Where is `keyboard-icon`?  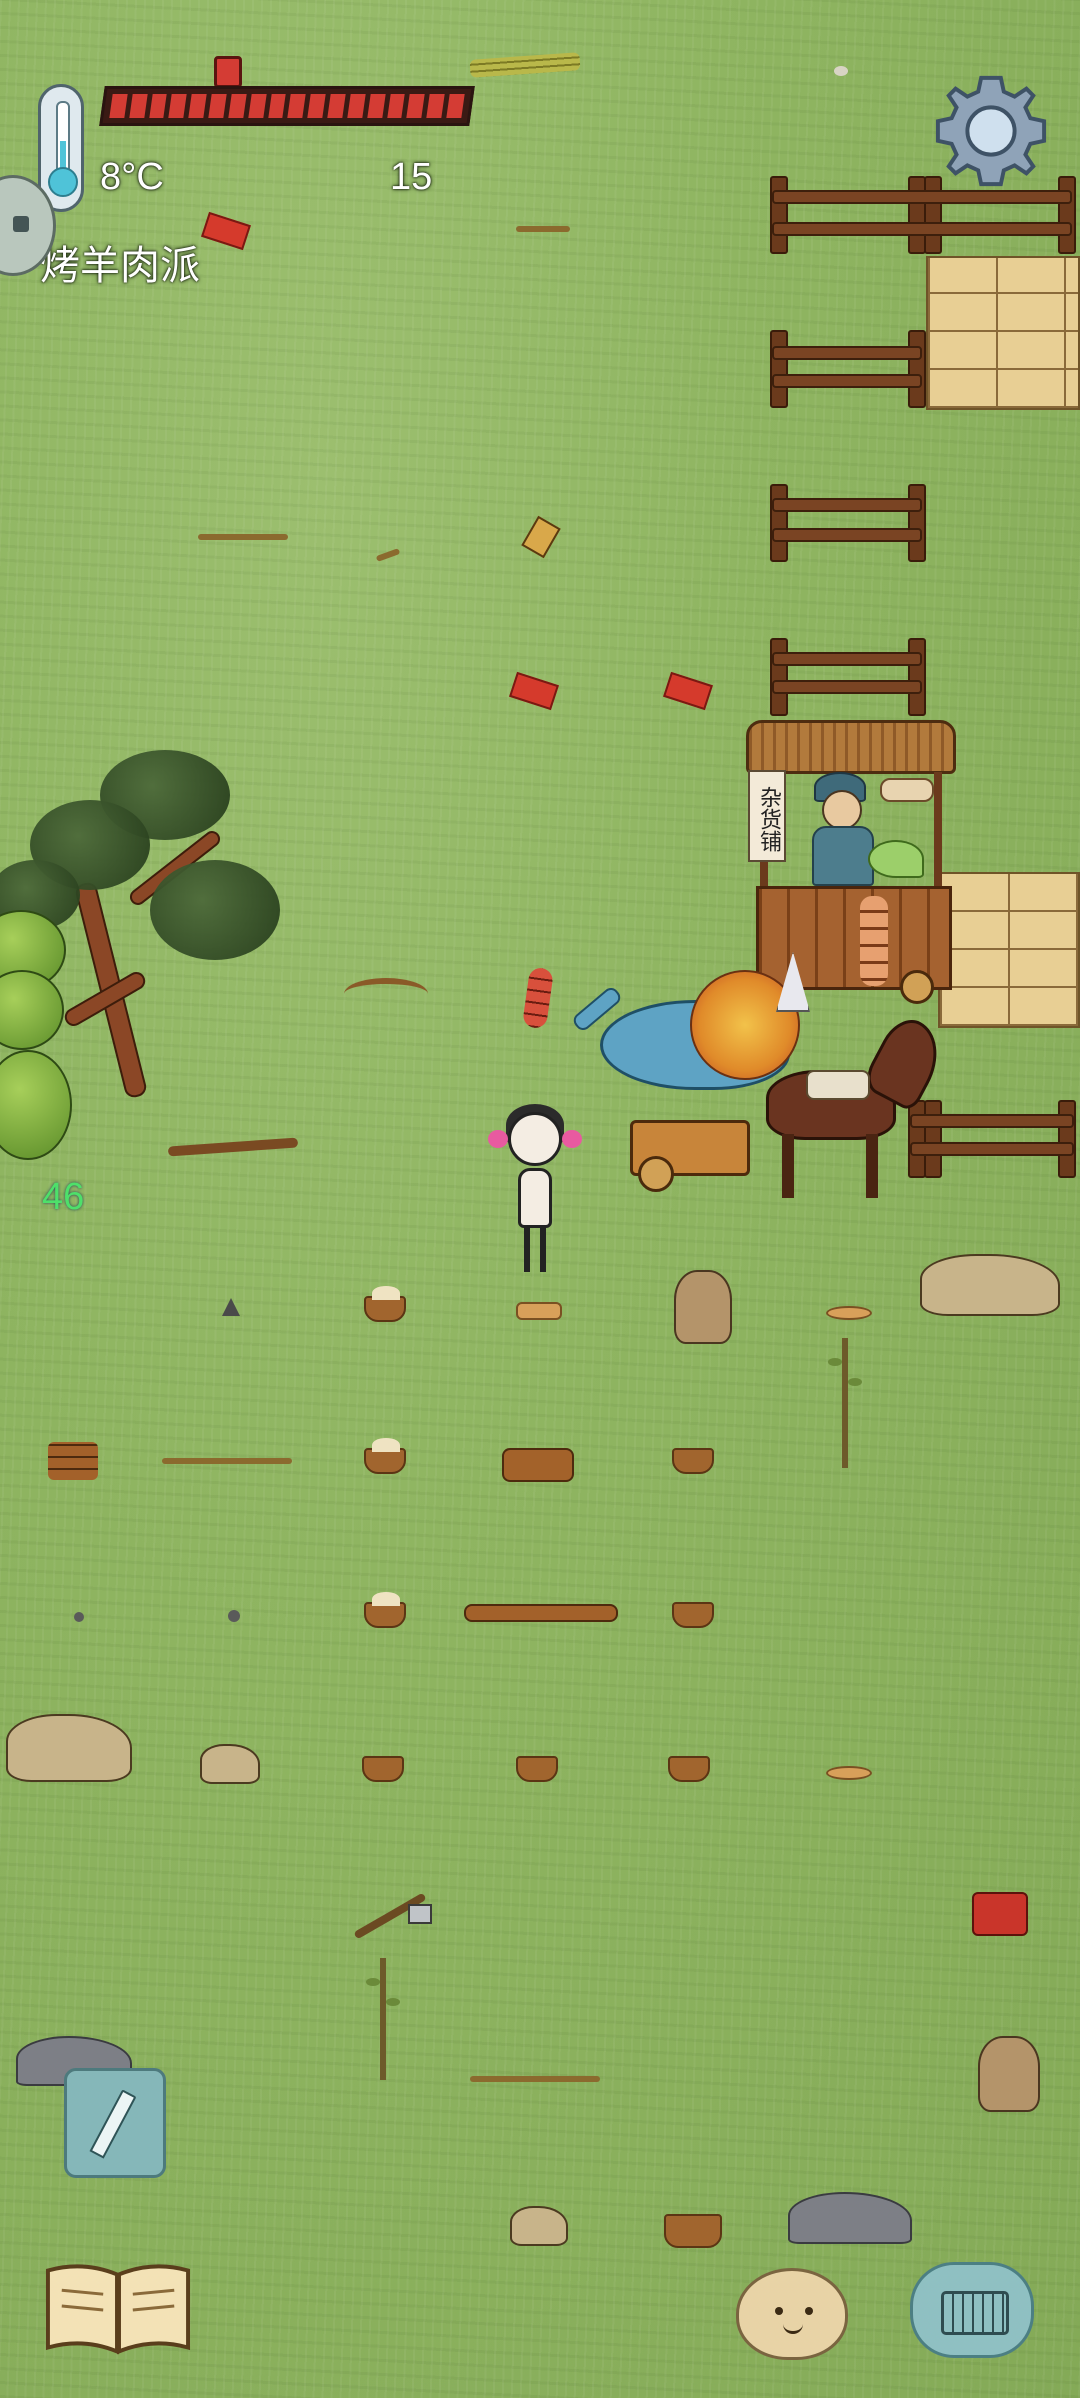
keyboard-icon is located at coordinates (975, 2313).